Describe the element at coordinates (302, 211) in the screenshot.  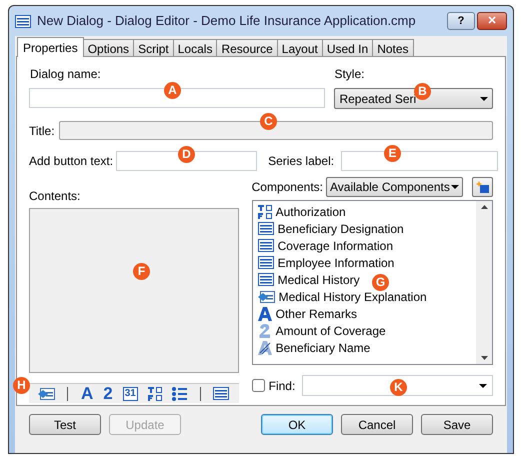
I see `component-item: Authorization` at that location.